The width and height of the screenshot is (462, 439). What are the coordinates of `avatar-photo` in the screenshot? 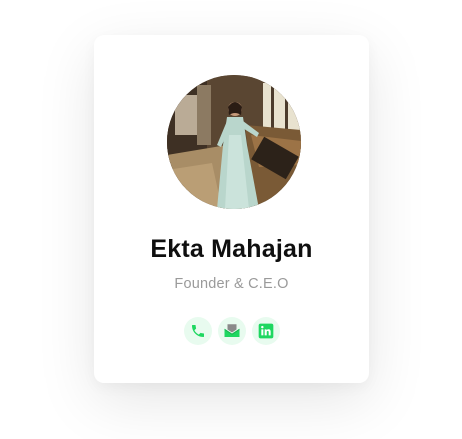 It's located at (234, 142).